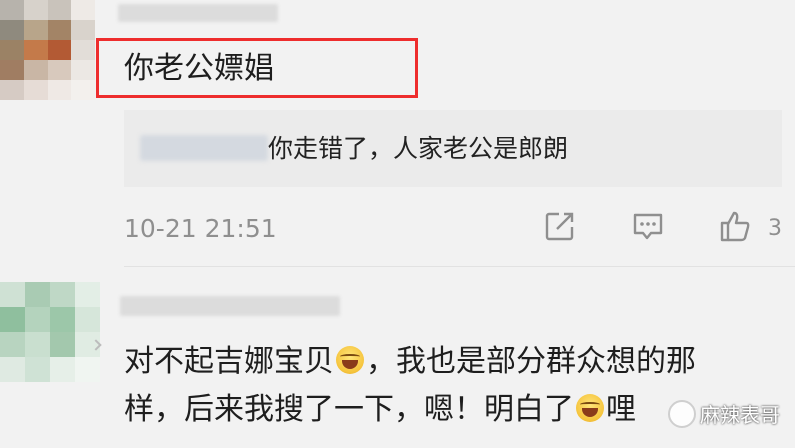 The image size is (795, 448). I want to click on comment-text-part: 哩, so click(621, 409).